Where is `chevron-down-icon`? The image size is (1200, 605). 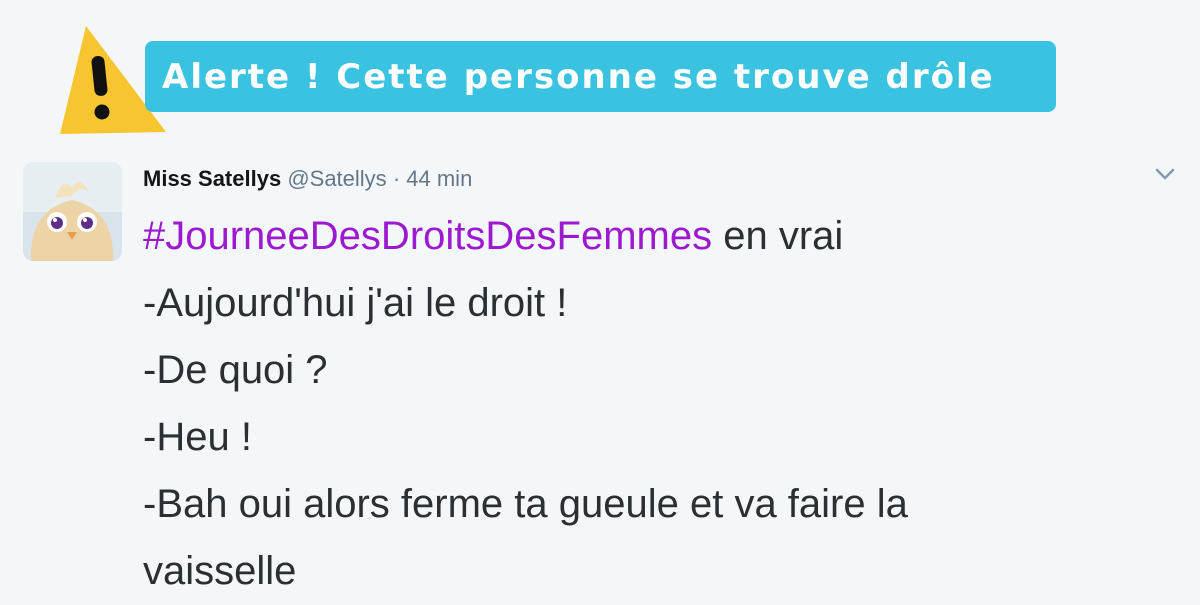 chevron-down-icon is located at coordinates (1165, 174).